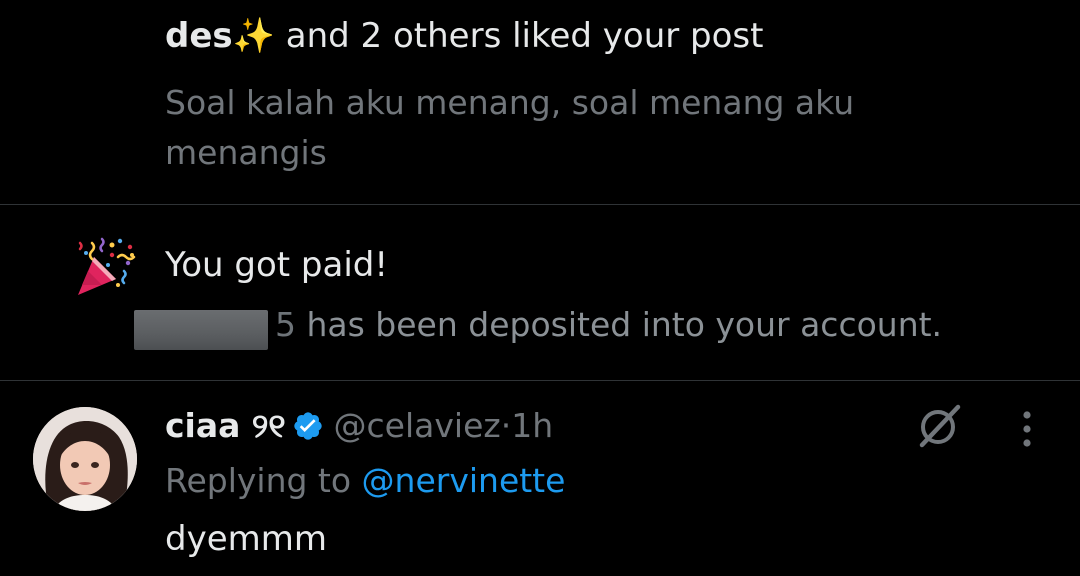 Image resolution: width=1080 pixels, height=576 pixels. I want to click on display-name: ciaa ୨୧, so click(225, 426).